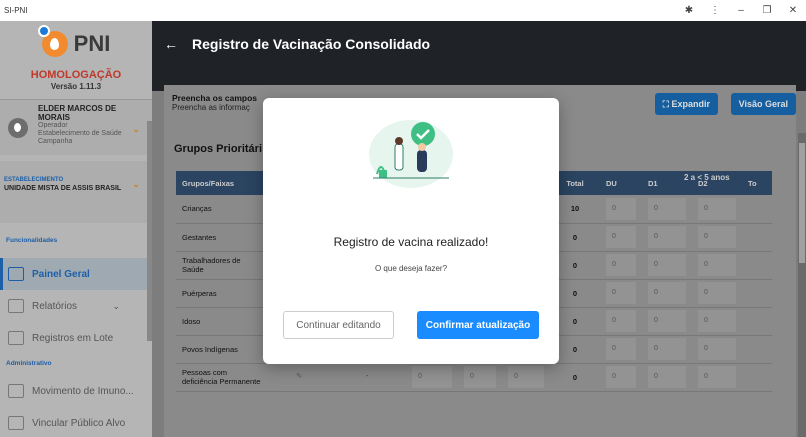 The height and width of the screenshot is (437, 806). Describe the element at coordinates (686, 104) in the screenshot. I see `expand-button: ⛶ Expandir` at that location.